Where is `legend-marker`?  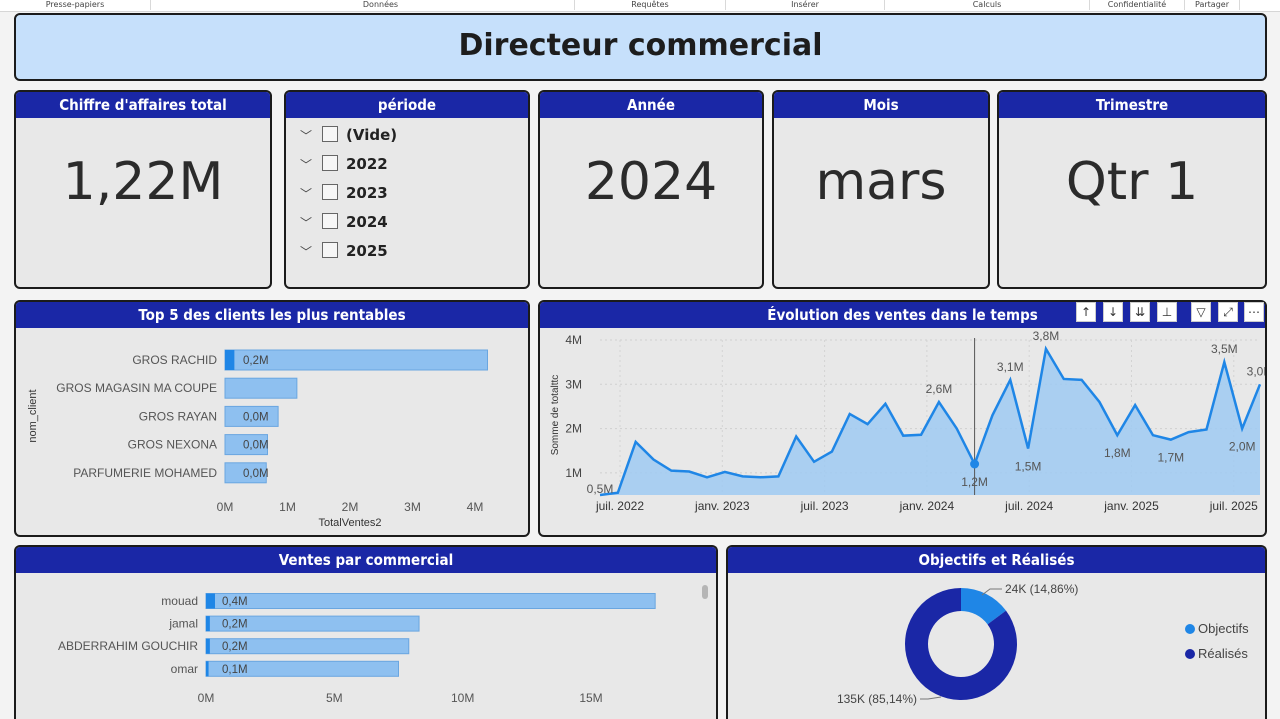 legend-marker is located at coordinates (1190, 654).